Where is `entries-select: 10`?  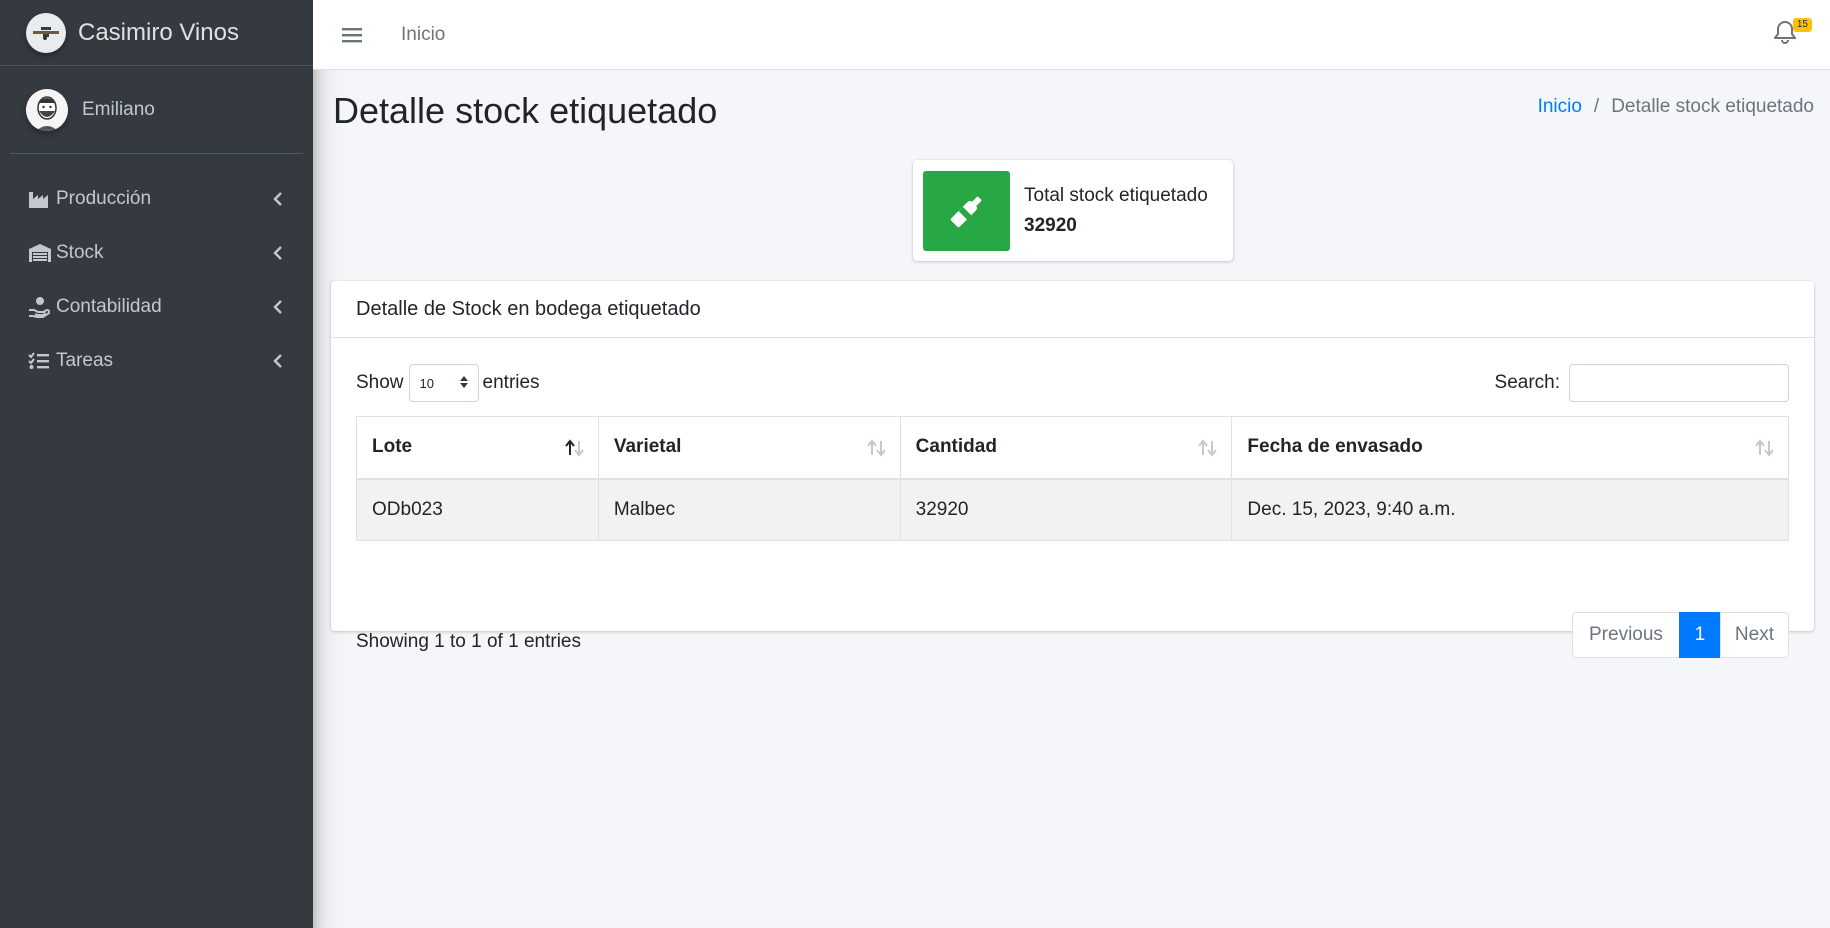
entries-select: 10 is located at coordinates (443, 383).